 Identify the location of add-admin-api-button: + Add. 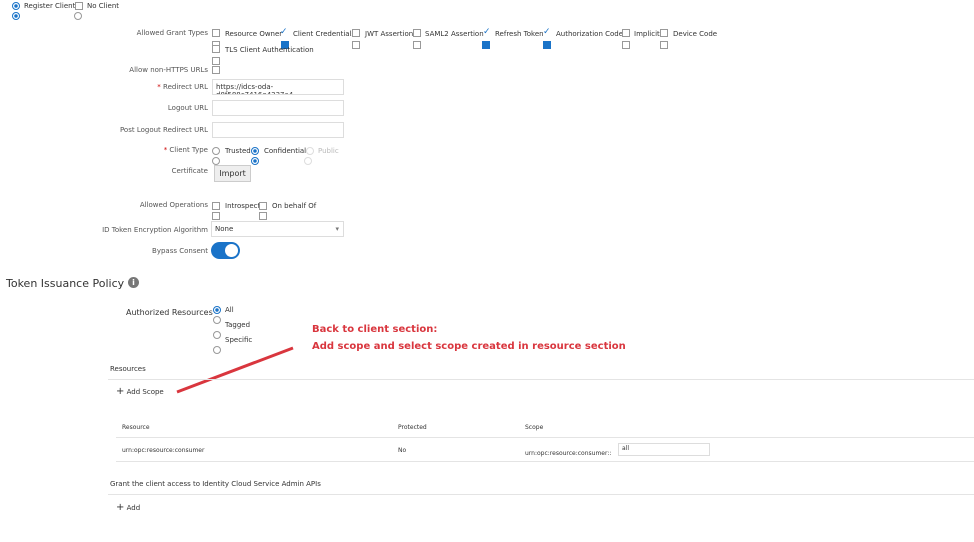
(128, 507).